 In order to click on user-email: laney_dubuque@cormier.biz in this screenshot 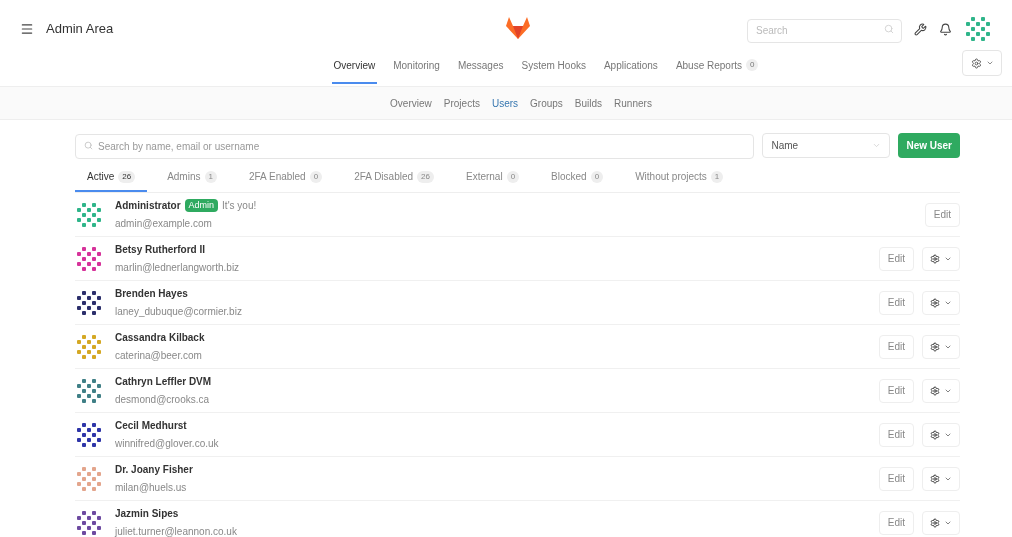, I will do `click(178, 312)`.